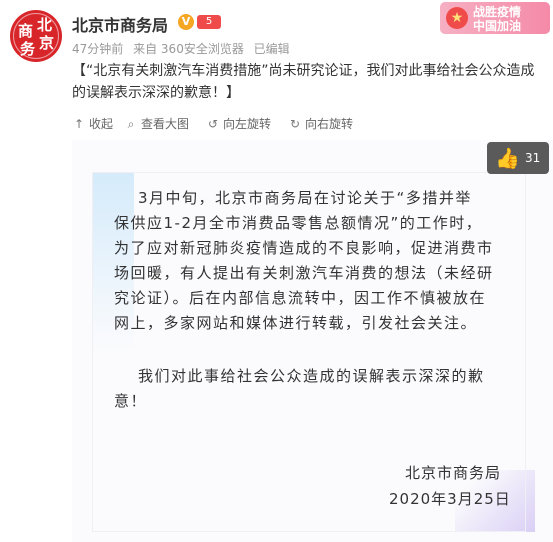  I want to click on post-source: 来自 360安全浏览器, so click(188, 49).